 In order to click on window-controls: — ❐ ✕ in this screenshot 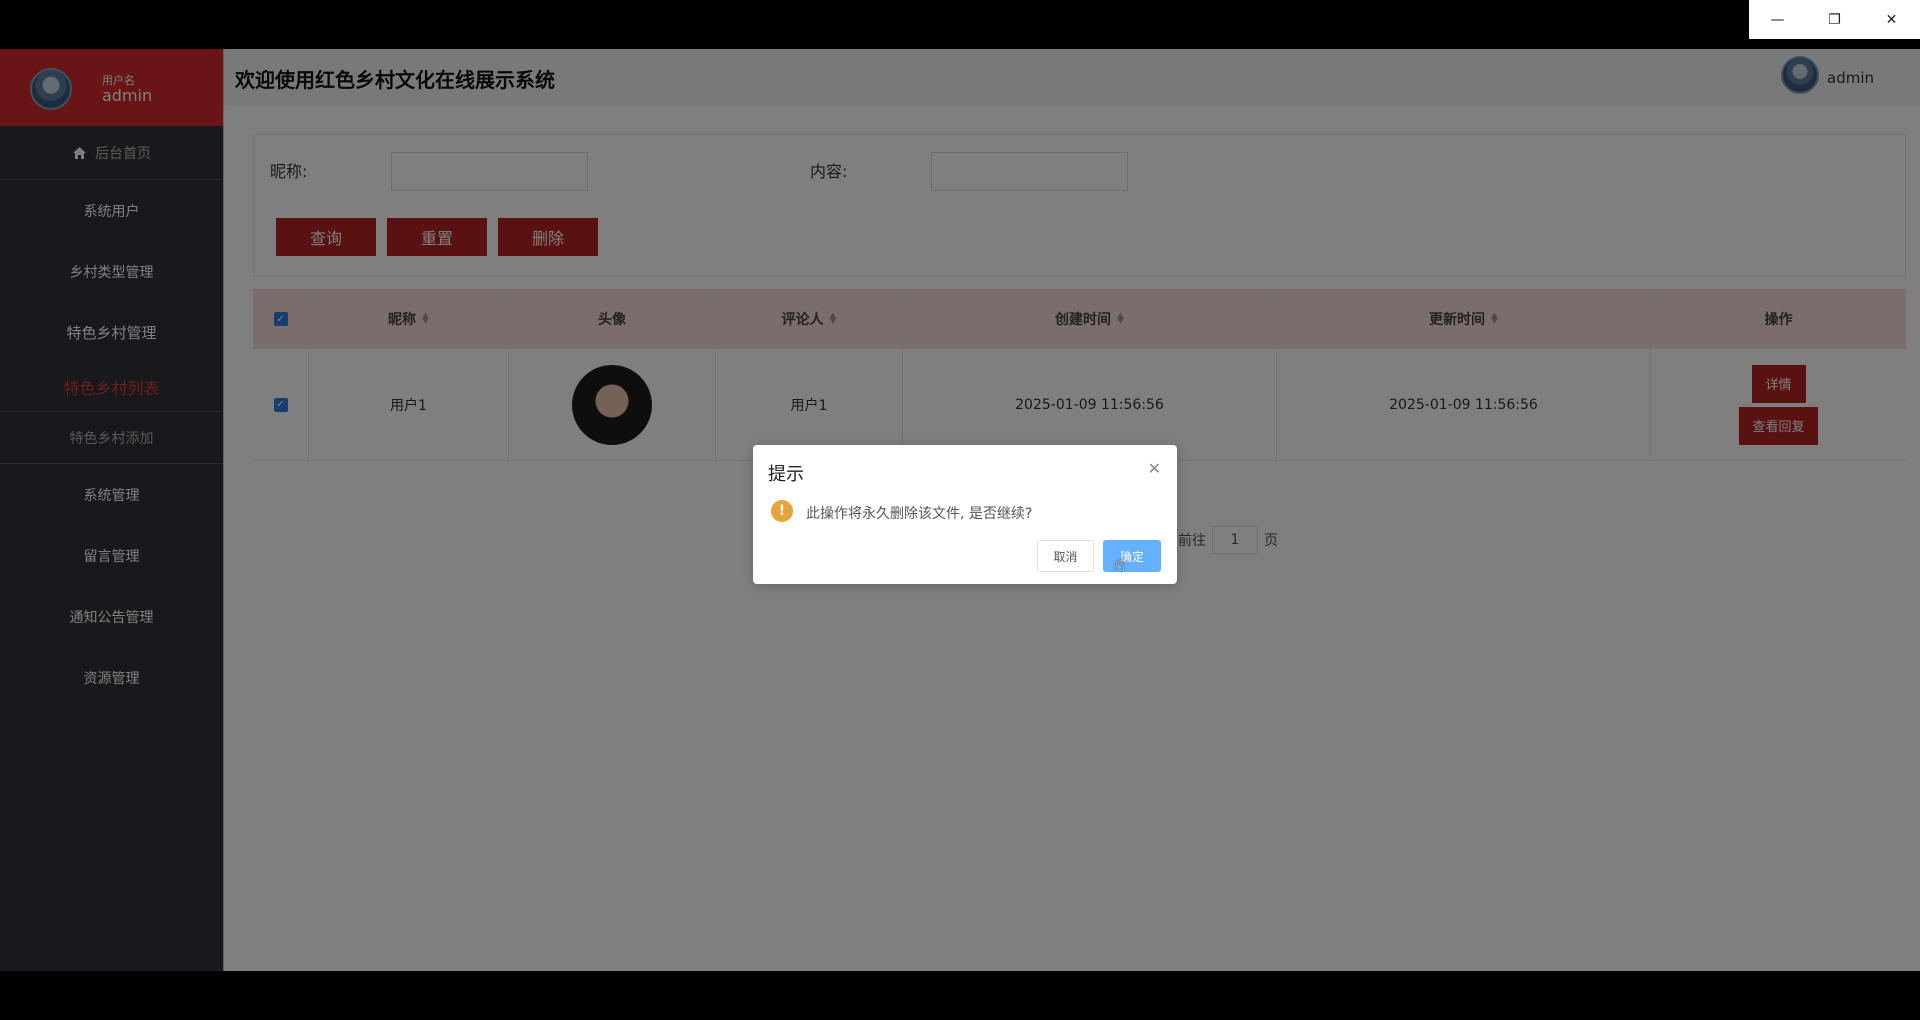, I will do `click(1834, 19)`.